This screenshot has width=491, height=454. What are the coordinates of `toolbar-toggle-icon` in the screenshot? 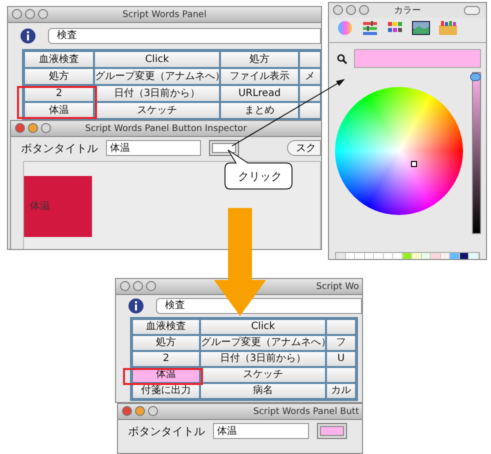 It's located at (472, 10).